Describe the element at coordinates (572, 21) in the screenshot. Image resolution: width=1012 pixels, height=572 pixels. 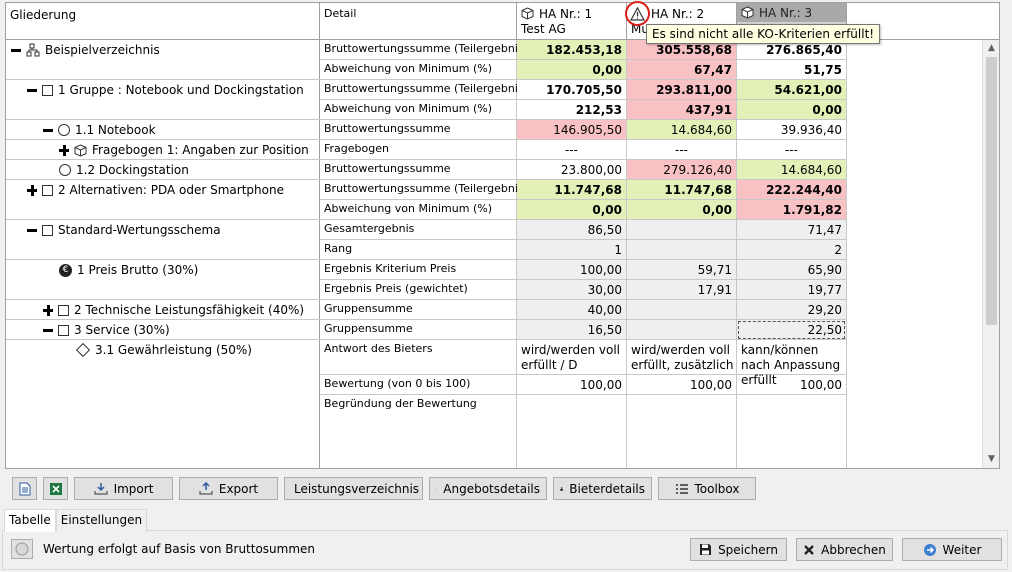
I see `column-header-bidder-1: HA Nr.: 1 Test AG` at that location.